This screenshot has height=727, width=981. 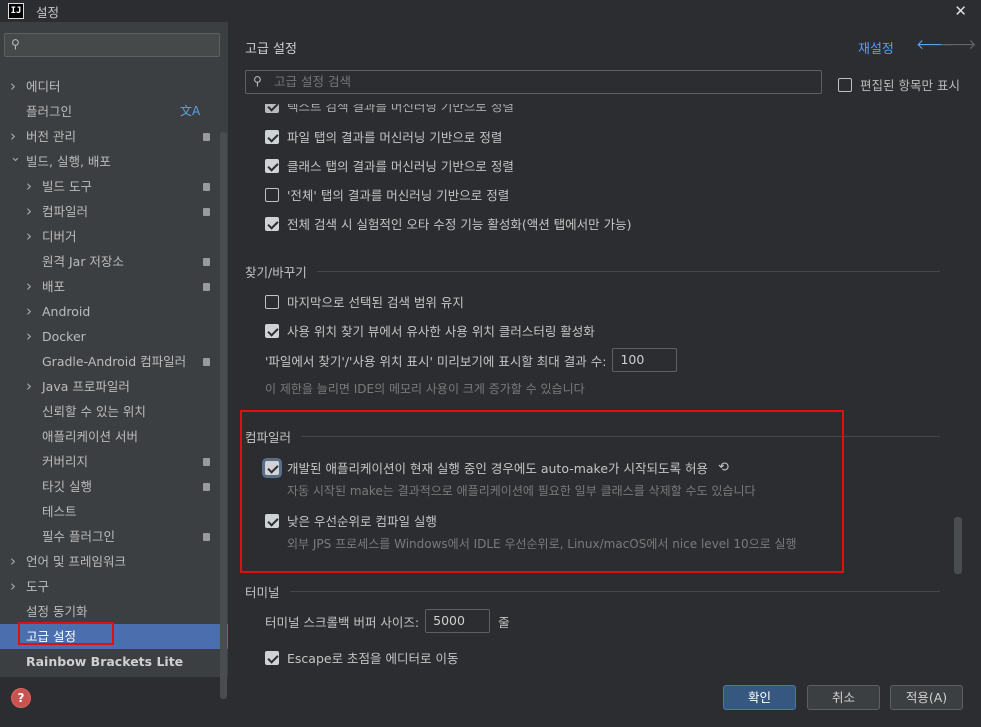 I want to click on reset-link: 재설정, so click(x=876, y=47).